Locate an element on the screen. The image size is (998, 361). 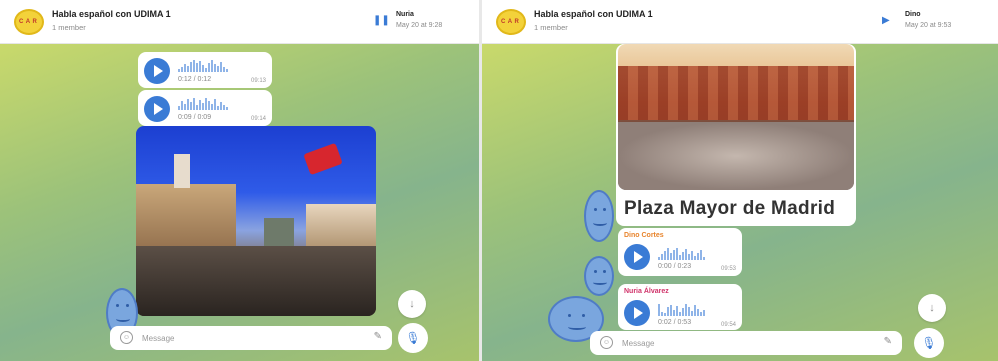
message-time: 09:14 is located at coordinates (258, 119).